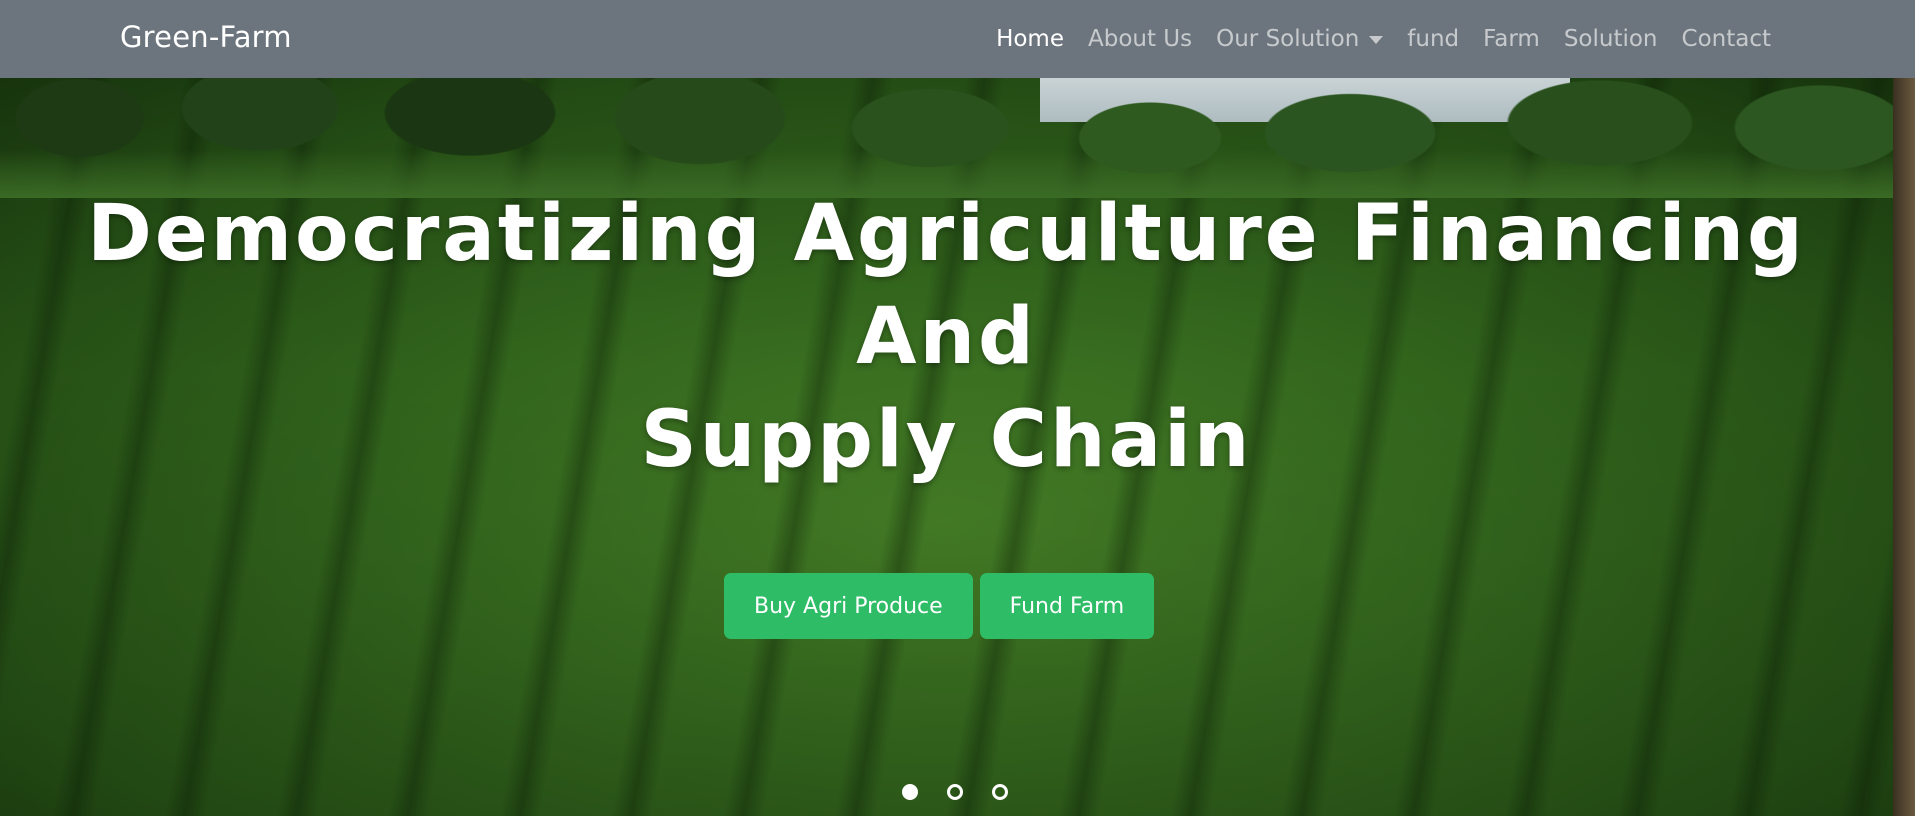  Describe the element at coordinates (1067, 606) in the screenshot. I see `fund-farm-button: Fund Farm` at that location.